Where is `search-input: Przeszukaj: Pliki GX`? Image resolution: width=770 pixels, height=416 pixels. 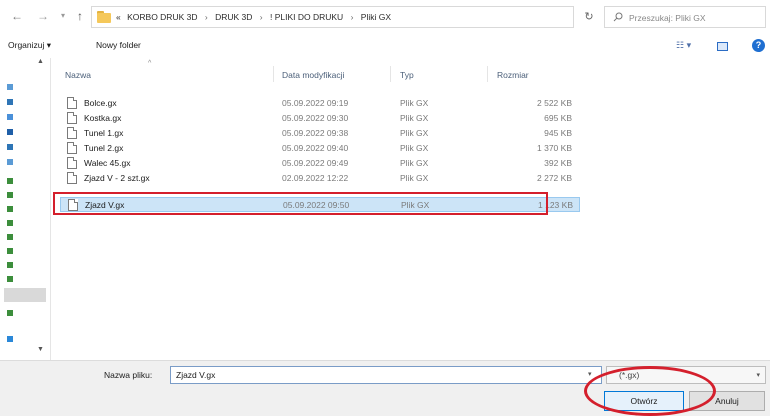 search-input: Przeszukaj: Pliki GX is located at coordinates (685, 17).